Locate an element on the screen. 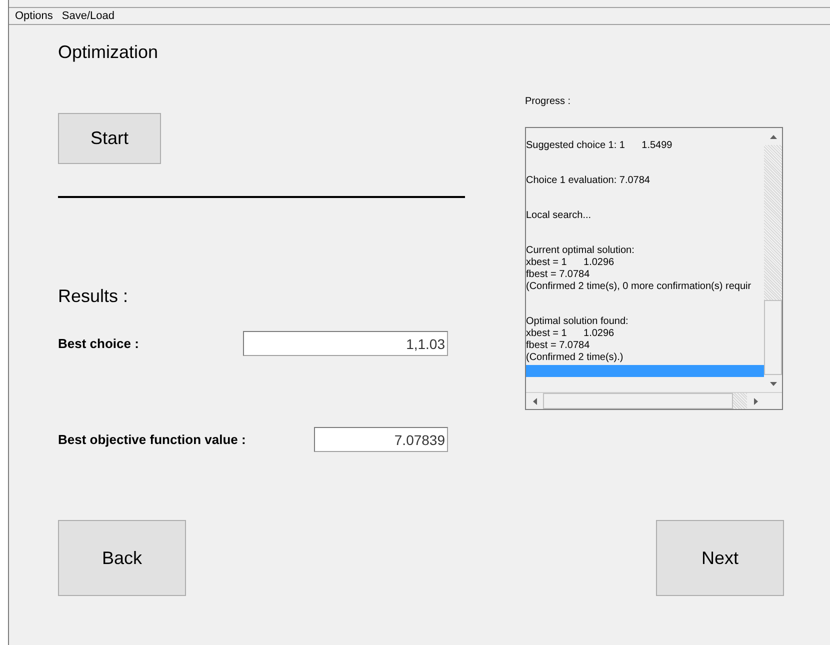 This screenshot has height=645, width=830. scroll-thumb is located at coordinates (773, 337).